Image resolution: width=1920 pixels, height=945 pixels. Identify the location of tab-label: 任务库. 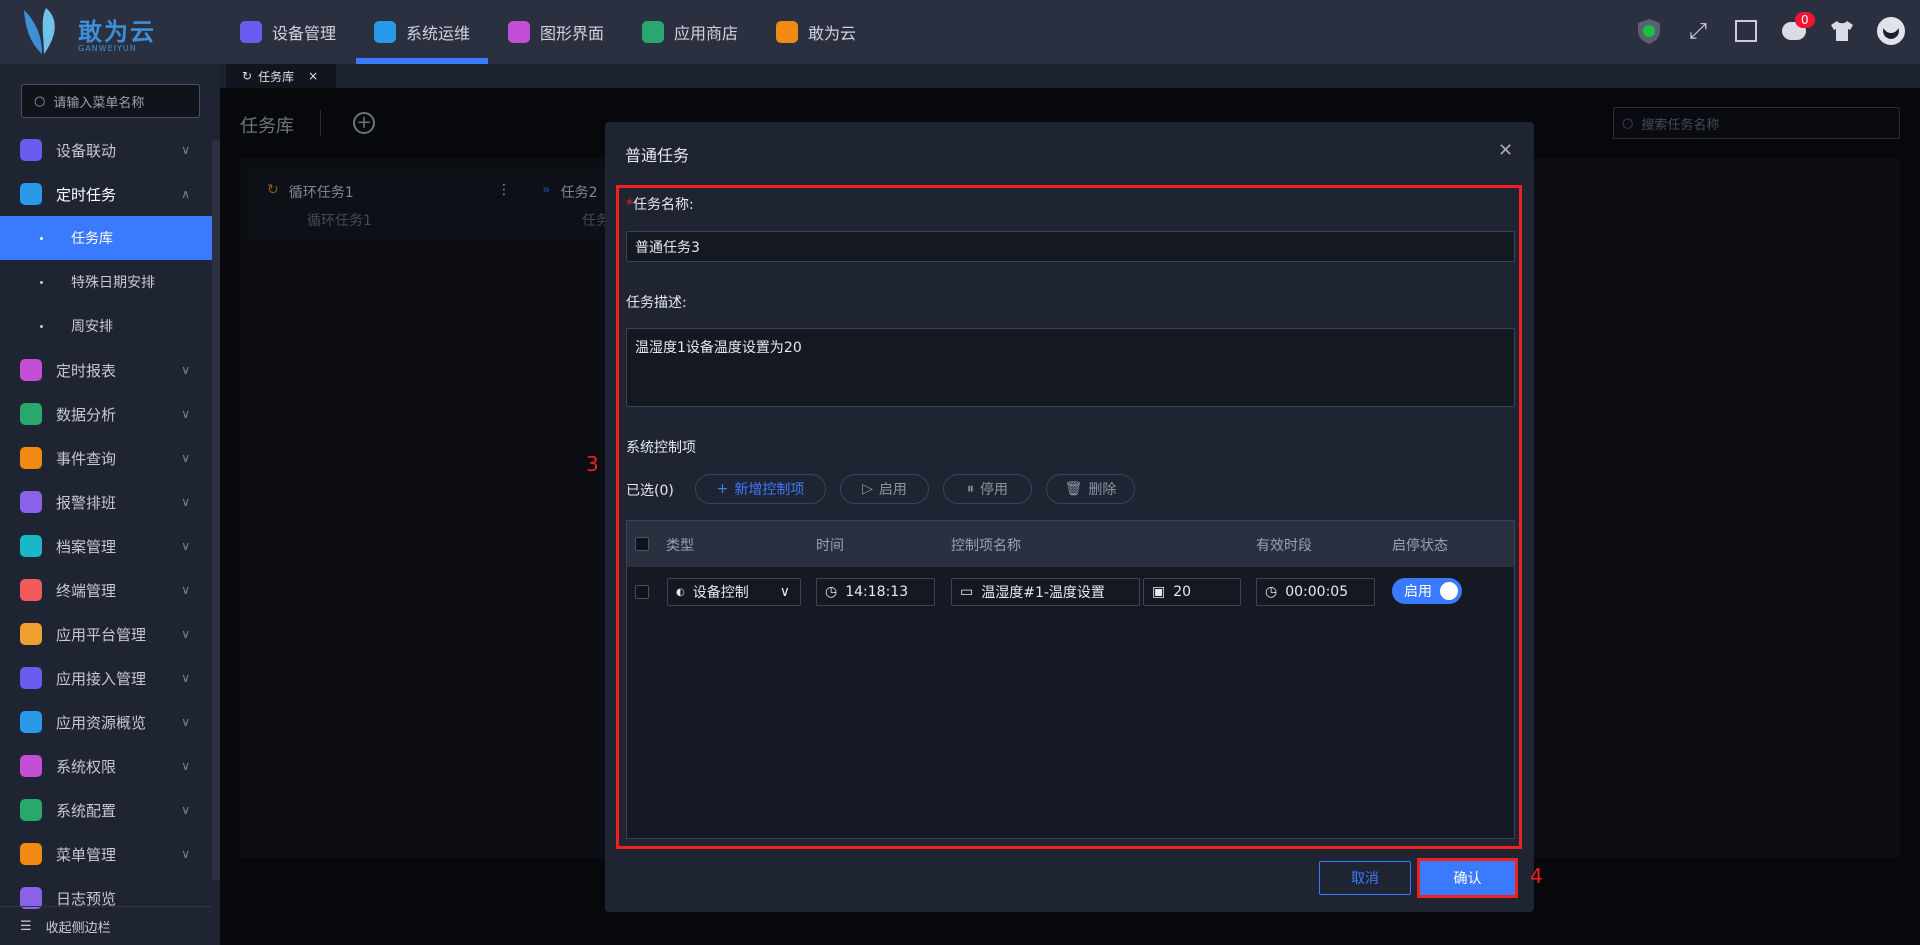
(276, 76).